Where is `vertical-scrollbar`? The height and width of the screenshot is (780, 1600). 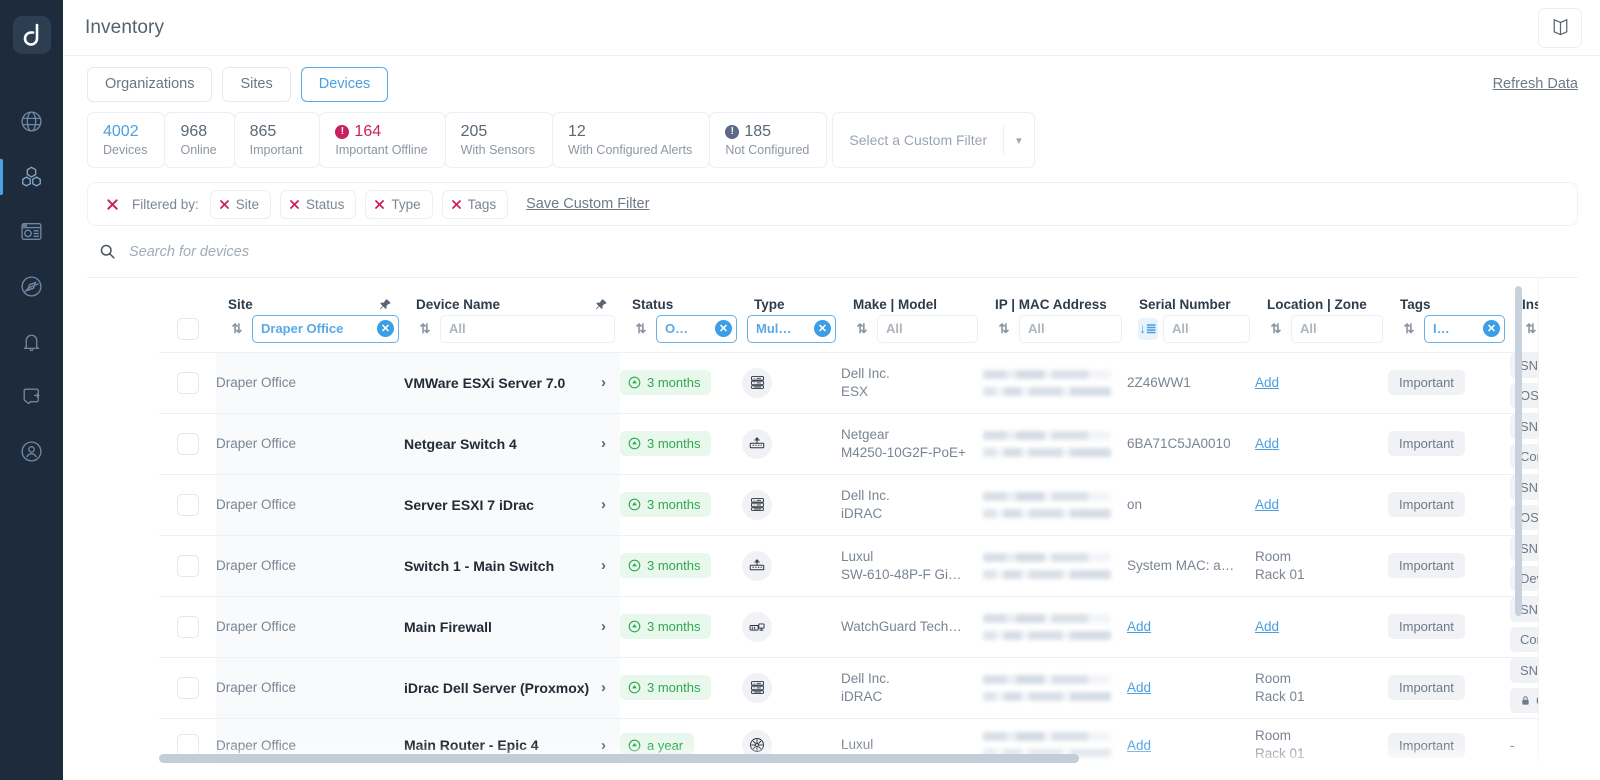 vertical-scrollbar is located at coordinates (1518, 451).